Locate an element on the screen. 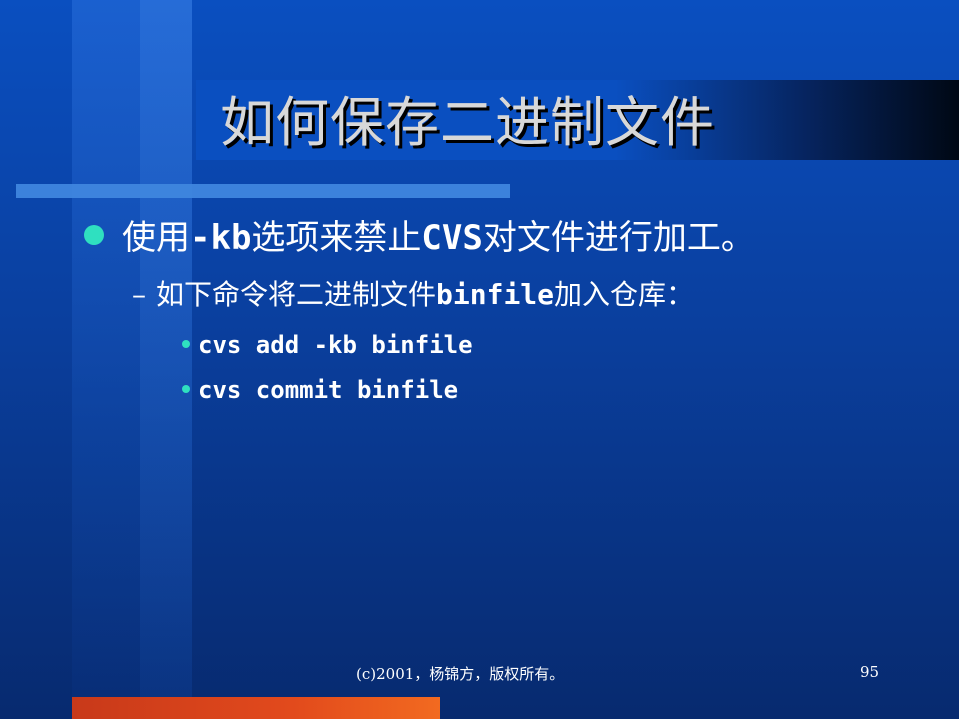 The height and width of the screenshot is (719, 959). footer-copyright: (c)2001，杨锦方，版权所有。 is located at coordinates (460, 674).